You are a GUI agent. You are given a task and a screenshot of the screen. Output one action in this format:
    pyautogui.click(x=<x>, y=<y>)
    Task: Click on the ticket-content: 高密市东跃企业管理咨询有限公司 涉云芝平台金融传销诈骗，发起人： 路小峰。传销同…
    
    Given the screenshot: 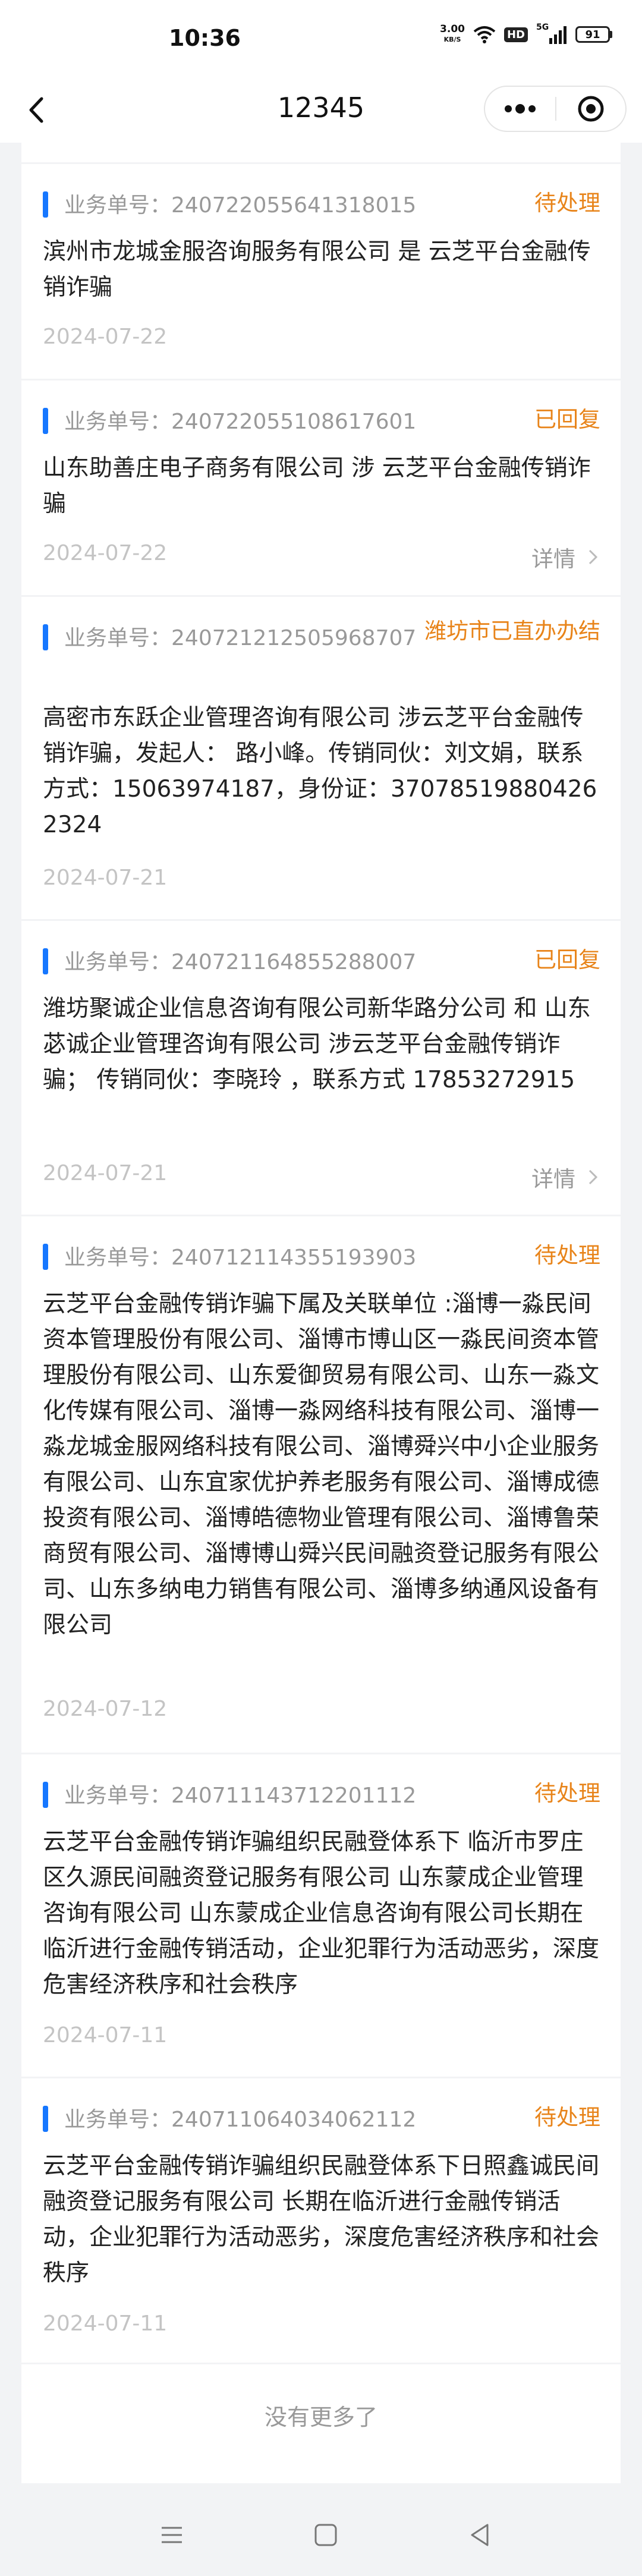 What is the action you would take?
    pyautogui.click(x=320, y=771)
    